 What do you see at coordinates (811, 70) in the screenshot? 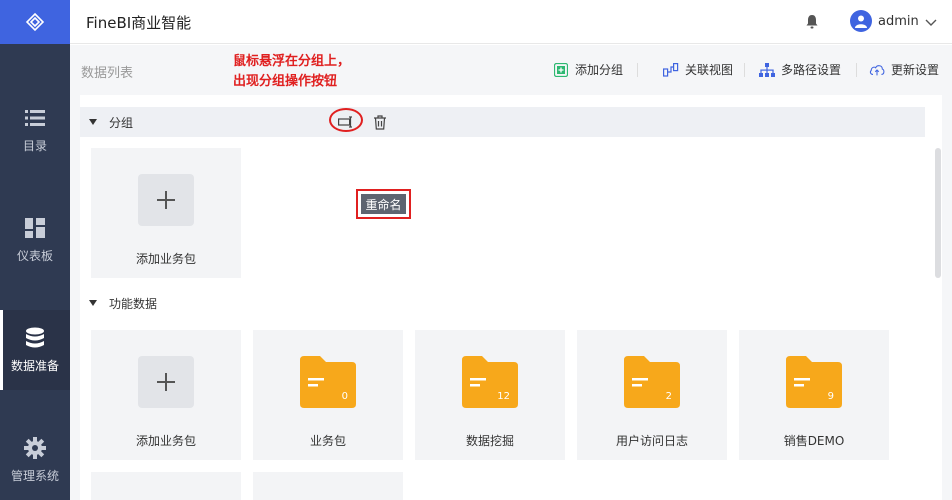
I see `multipath-label: 多路径设置` at bounding box center [811, 70].